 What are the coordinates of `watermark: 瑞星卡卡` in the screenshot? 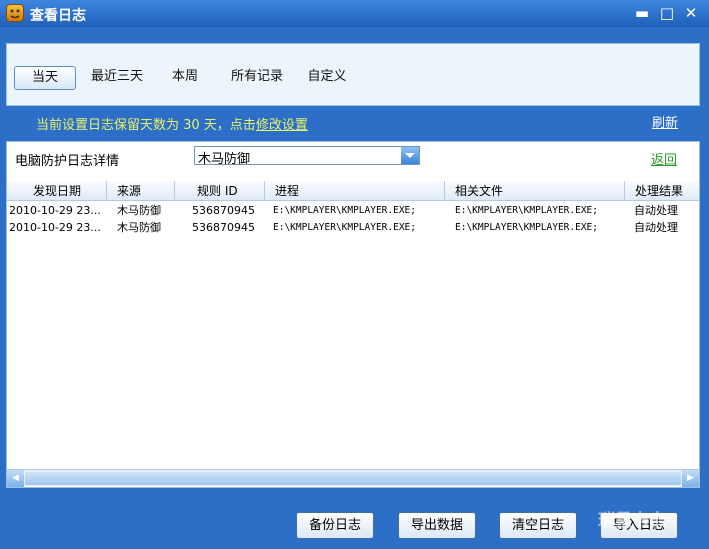 It's located at (651, 525).